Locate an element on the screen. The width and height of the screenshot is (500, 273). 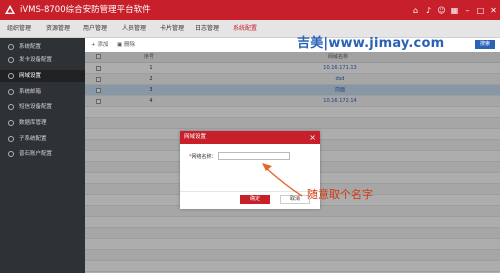
sidebar-item-card-device: 发卡设备配置 is located at coordinates (42, 60).